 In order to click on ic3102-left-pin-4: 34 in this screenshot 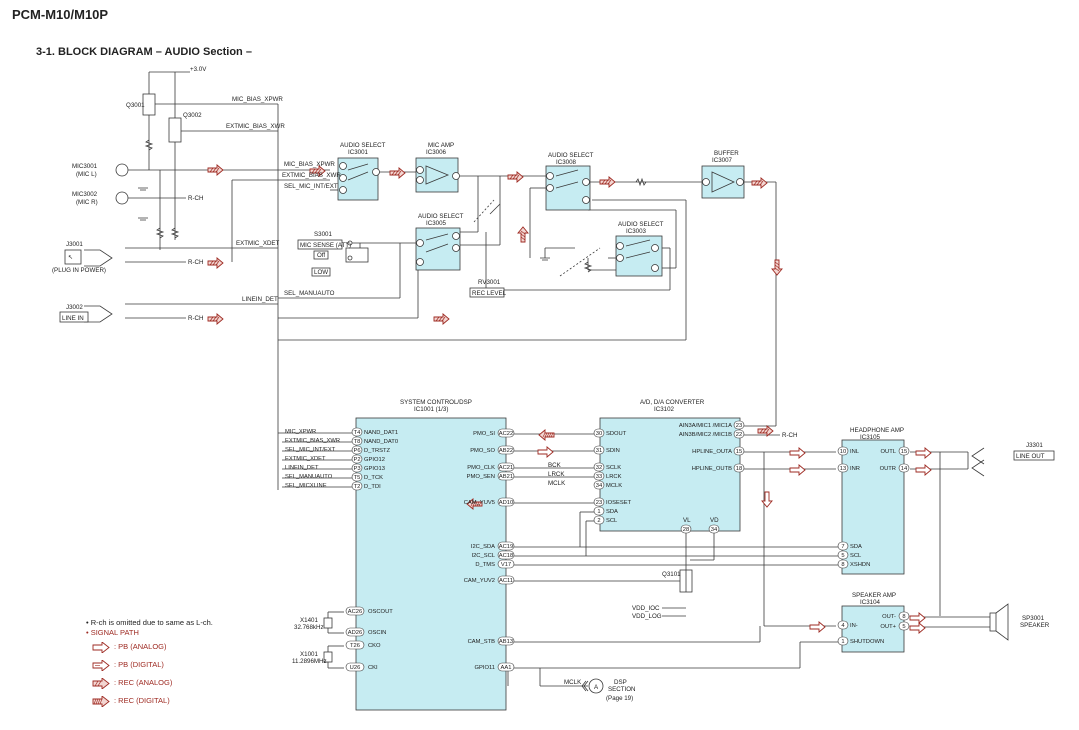, I will do `click(599, 486)`.